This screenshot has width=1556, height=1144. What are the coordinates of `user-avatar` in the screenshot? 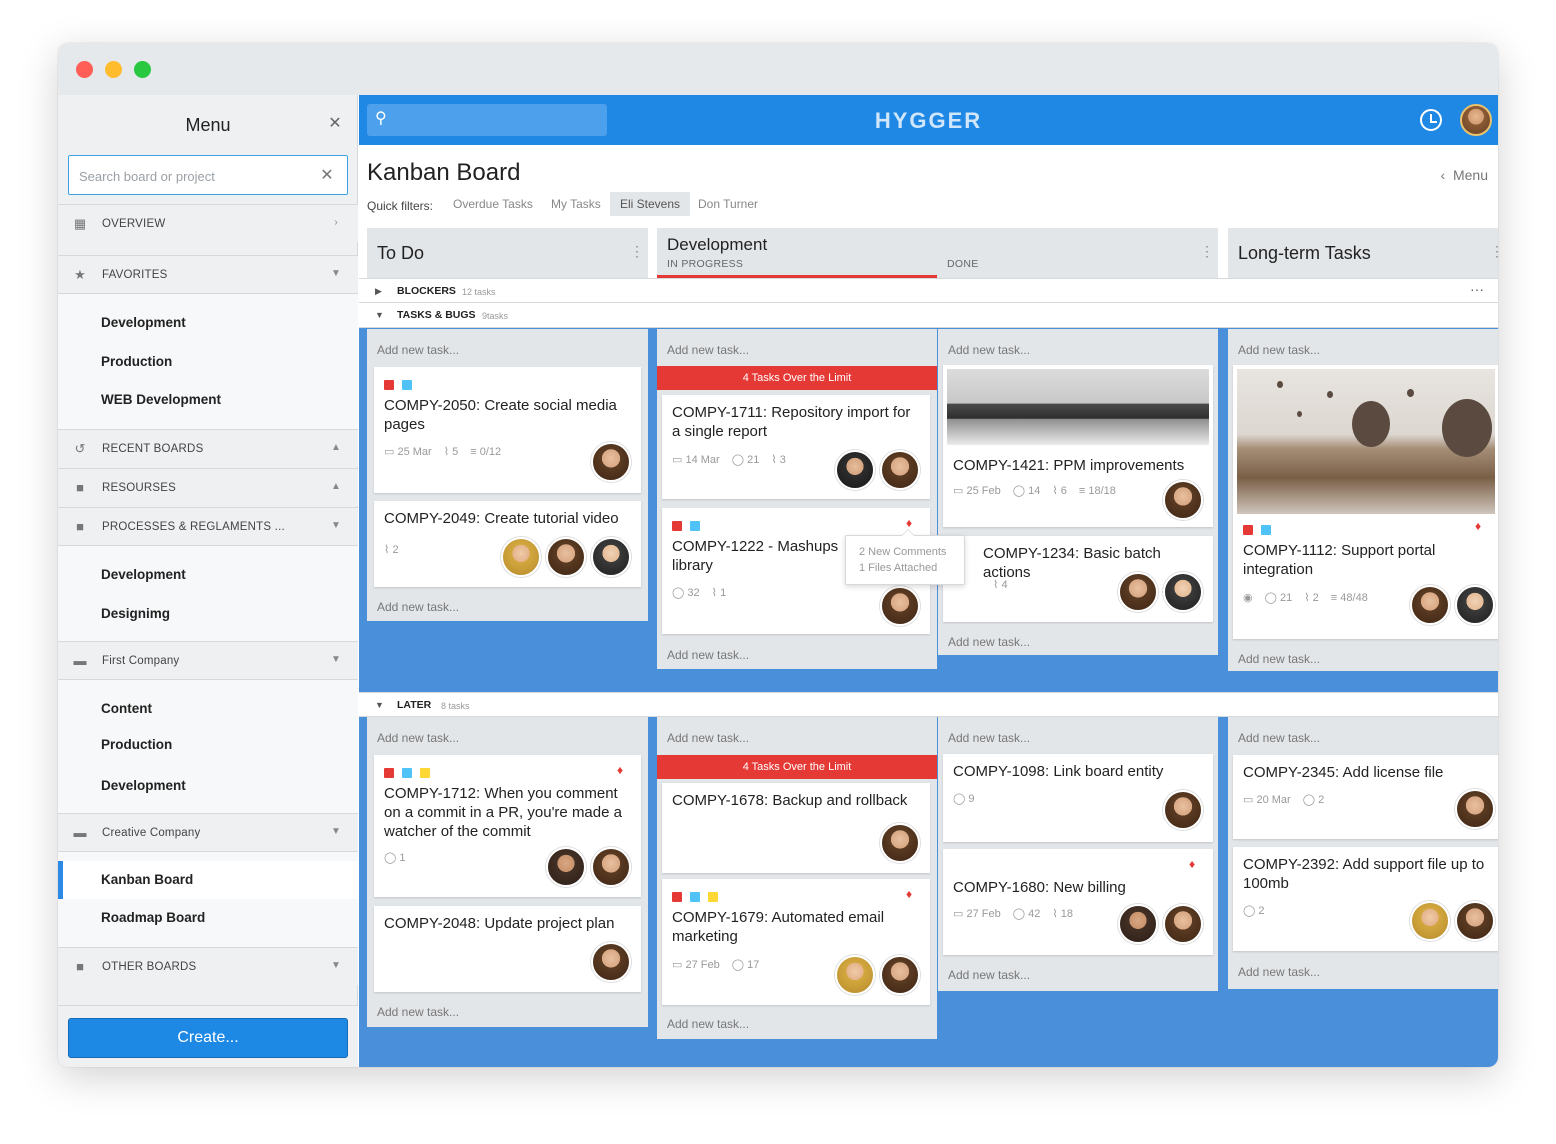 It's located at (1476, 120).